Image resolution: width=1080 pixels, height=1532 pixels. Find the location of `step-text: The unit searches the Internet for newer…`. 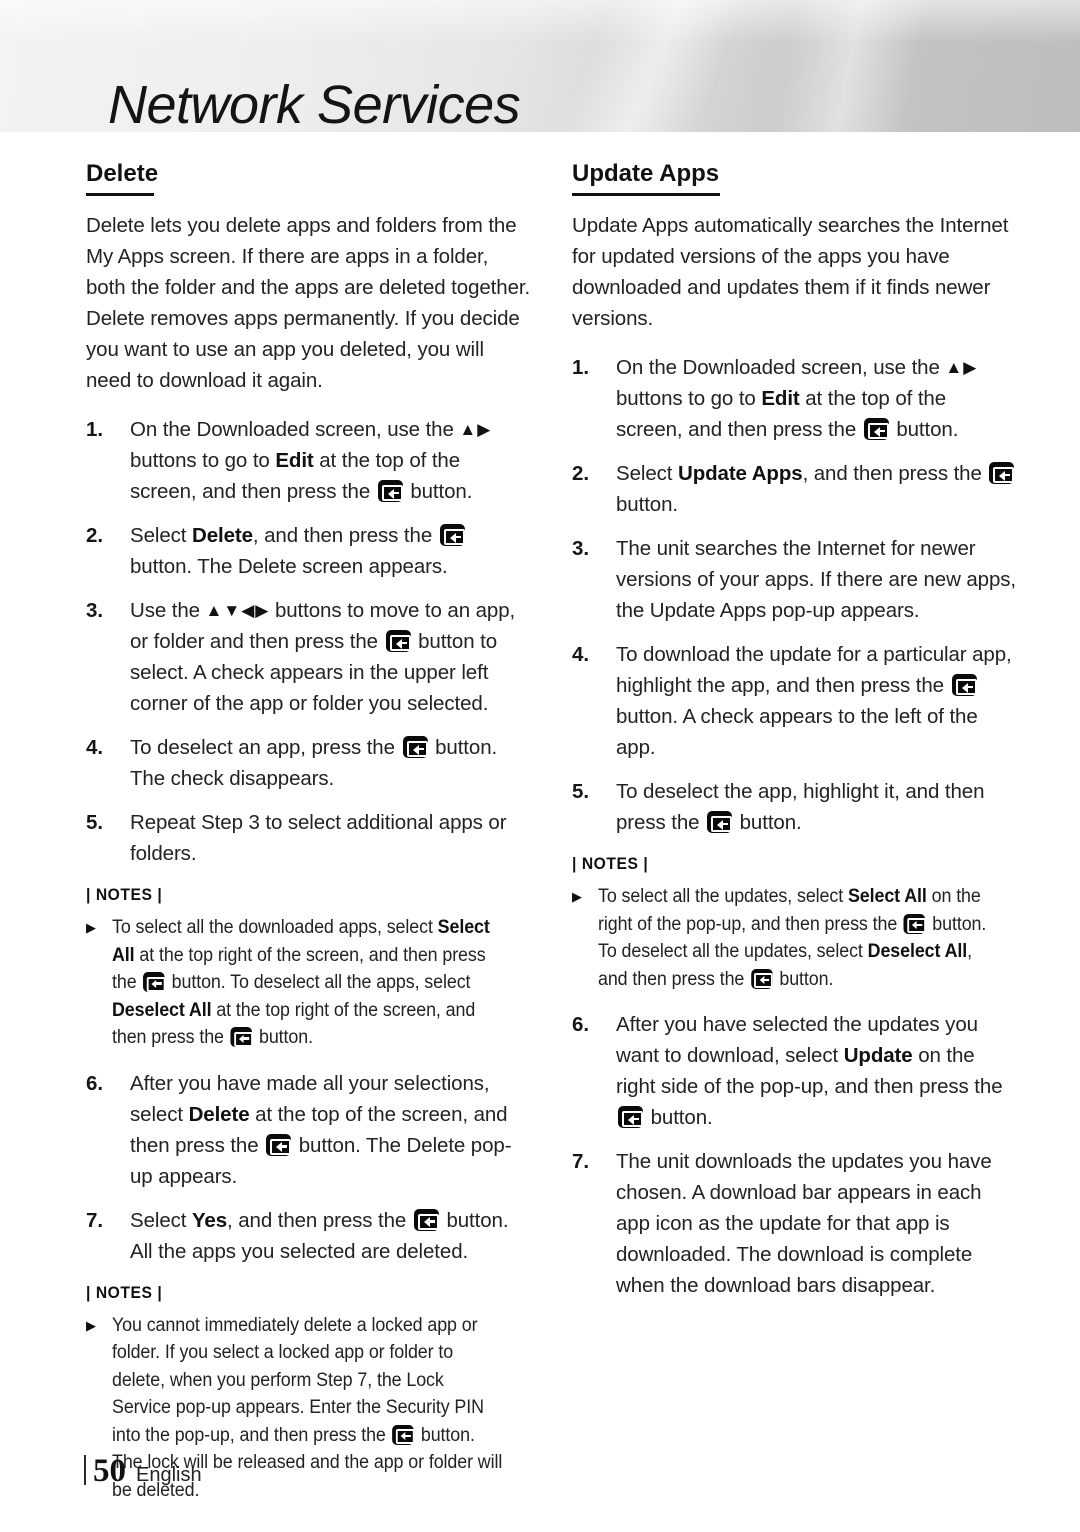

step-text: The unit searches the Internet for newer… is located at coordinates (816, 579).